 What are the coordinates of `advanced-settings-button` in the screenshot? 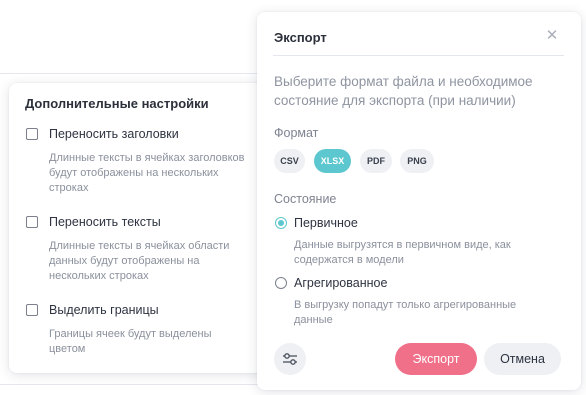 It's located at (290, 359).